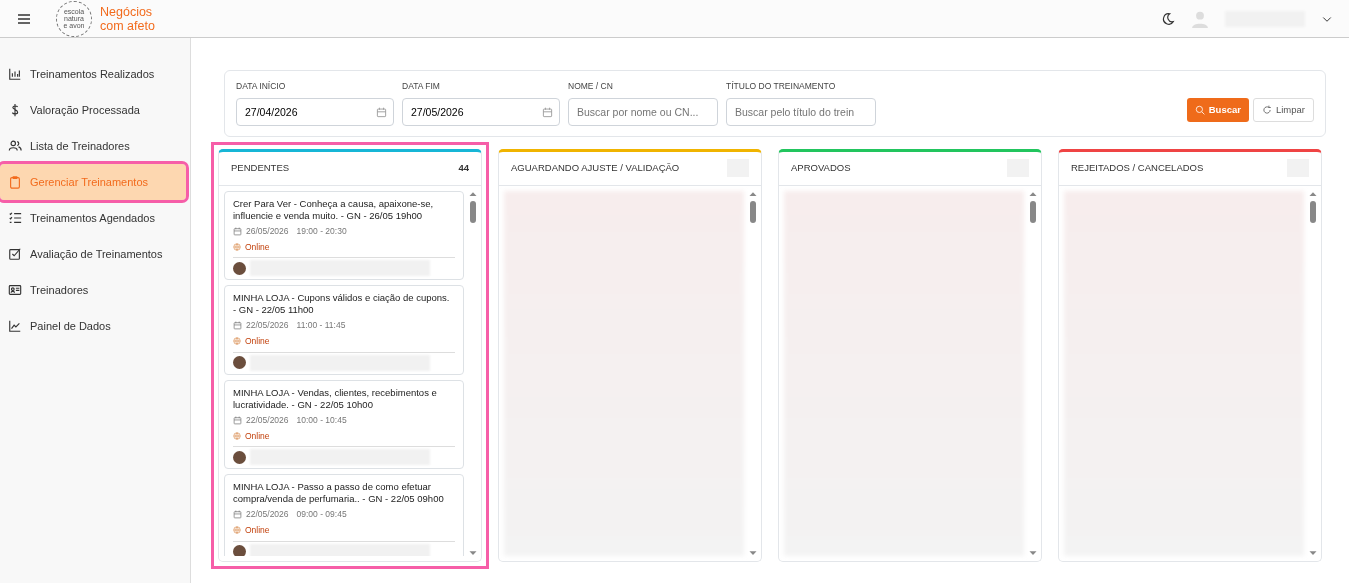 The height and width of the screenshot is (583, 1349). I want to click on field-label: DATA FIM, so click(421, 86).